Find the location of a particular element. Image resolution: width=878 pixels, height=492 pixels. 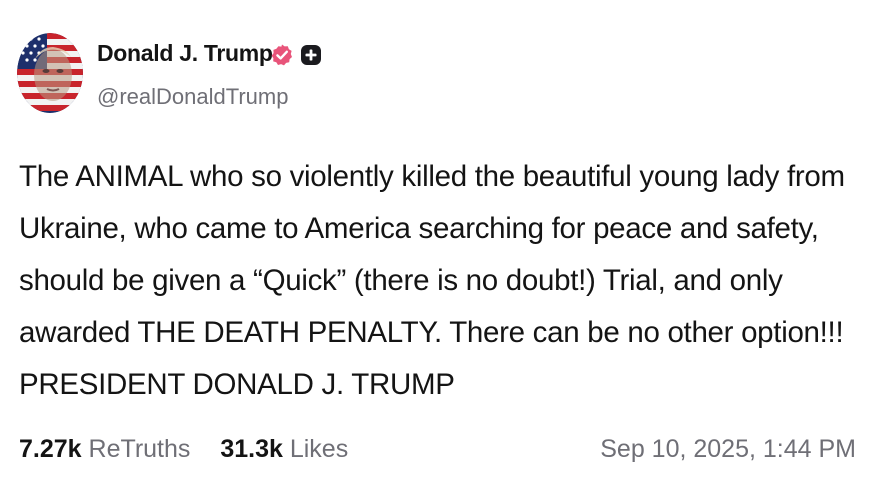

retruths-stat: 7.27k ReTruths is located at coordinates (108, 449).